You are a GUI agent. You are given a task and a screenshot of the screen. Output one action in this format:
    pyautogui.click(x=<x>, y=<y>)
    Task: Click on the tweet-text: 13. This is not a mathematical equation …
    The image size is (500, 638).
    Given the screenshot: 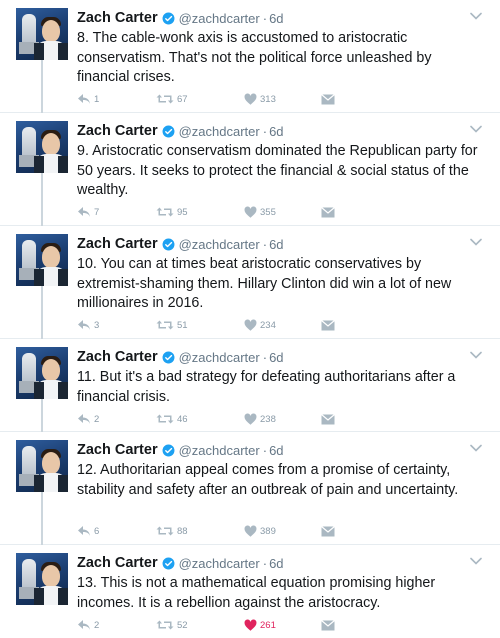 What is the action you would take?
    pyautogui.click(x=256, y=593)
    